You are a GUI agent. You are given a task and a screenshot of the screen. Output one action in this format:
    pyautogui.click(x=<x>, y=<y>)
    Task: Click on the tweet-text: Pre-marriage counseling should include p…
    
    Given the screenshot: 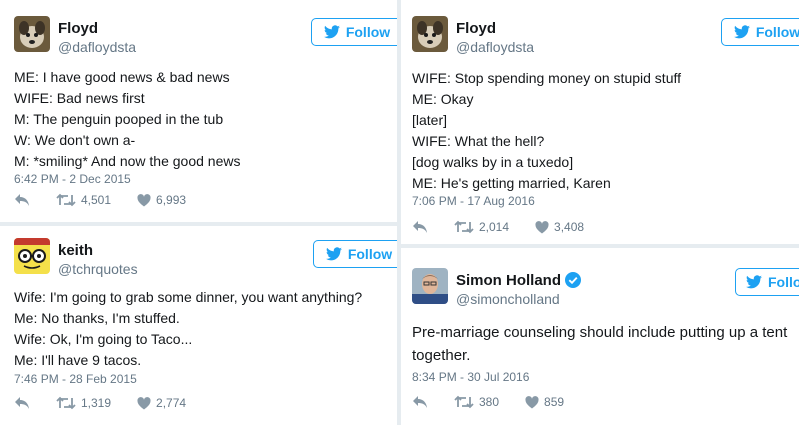 What is the action you would take?
    pyautogui.click(x=599, y=344)
    